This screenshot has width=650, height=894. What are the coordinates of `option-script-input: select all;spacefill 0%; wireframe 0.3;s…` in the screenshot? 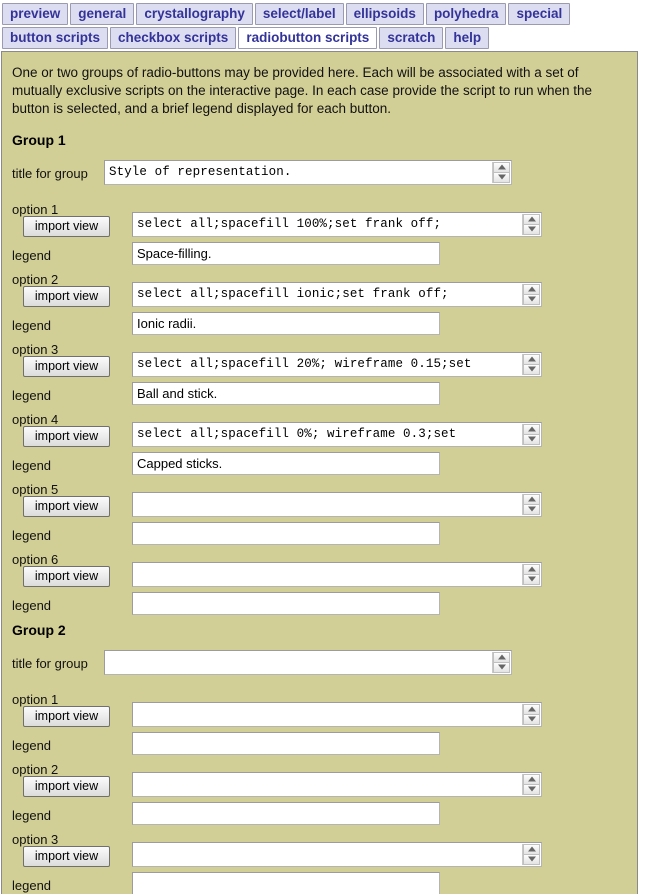 It's located at (337, 434).